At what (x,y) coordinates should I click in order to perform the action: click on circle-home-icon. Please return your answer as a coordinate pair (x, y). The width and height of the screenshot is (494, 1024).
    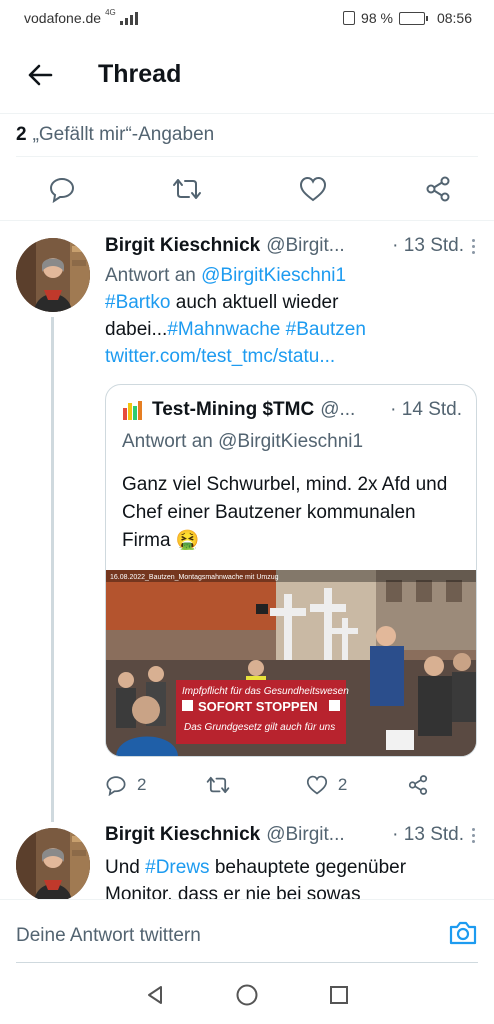
    Looking at the image, I should click on (247, 995).